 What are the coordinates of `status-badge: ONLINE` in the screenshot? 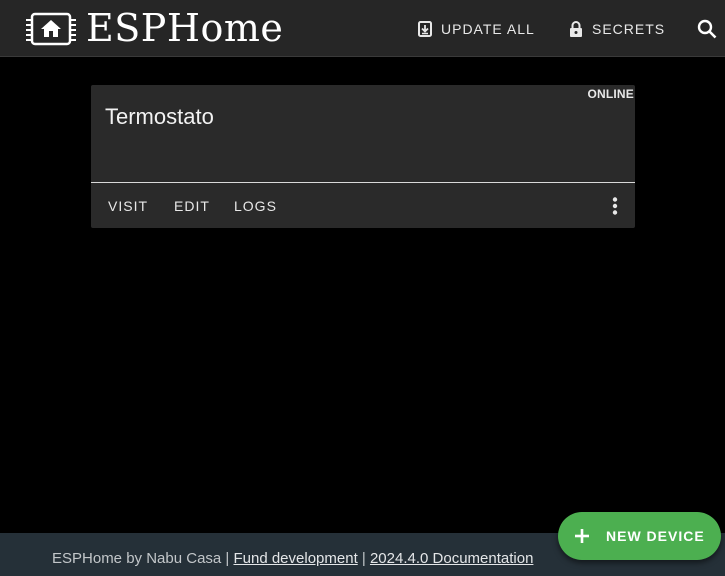 It's located at (610, 94).